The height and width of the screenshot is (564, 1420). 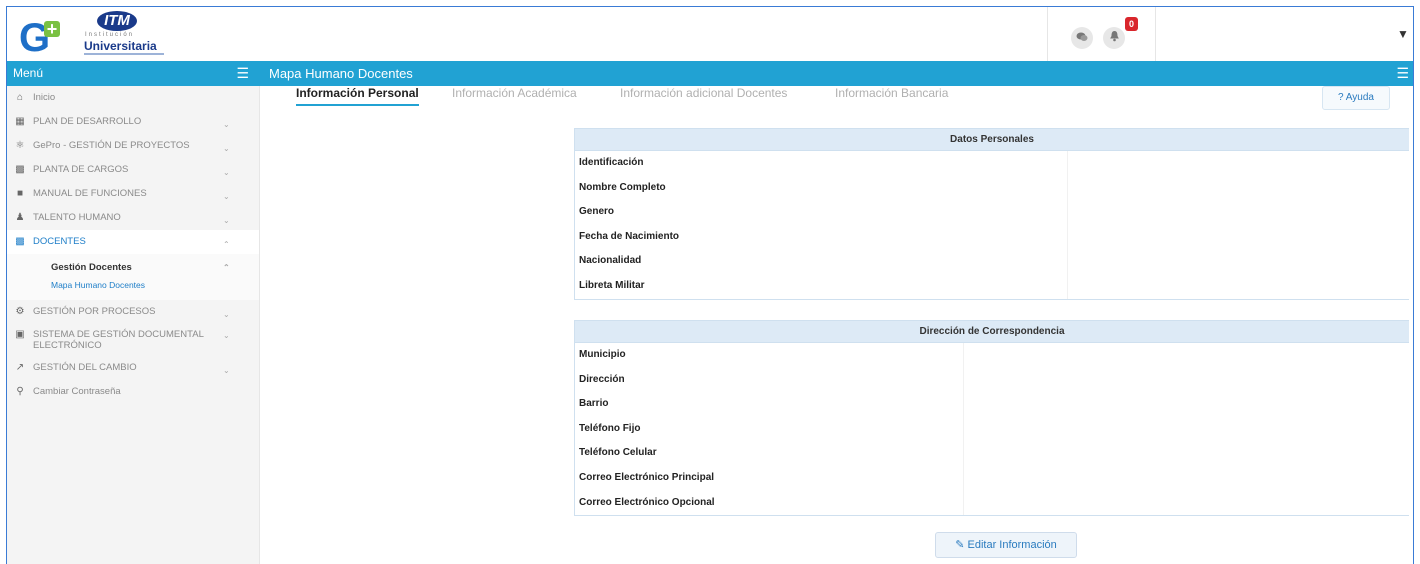 I want to click on sidebar-toggle-menu-icon: ☰, so click(x=242, y=73).